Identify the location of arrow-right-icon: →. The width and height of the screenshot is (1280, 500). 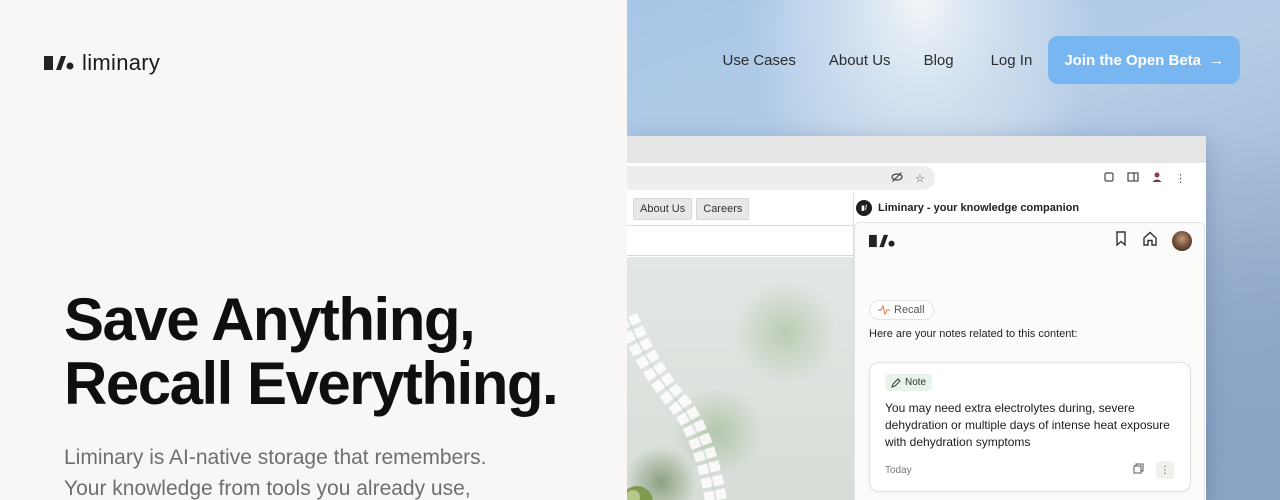
(1216, 60).